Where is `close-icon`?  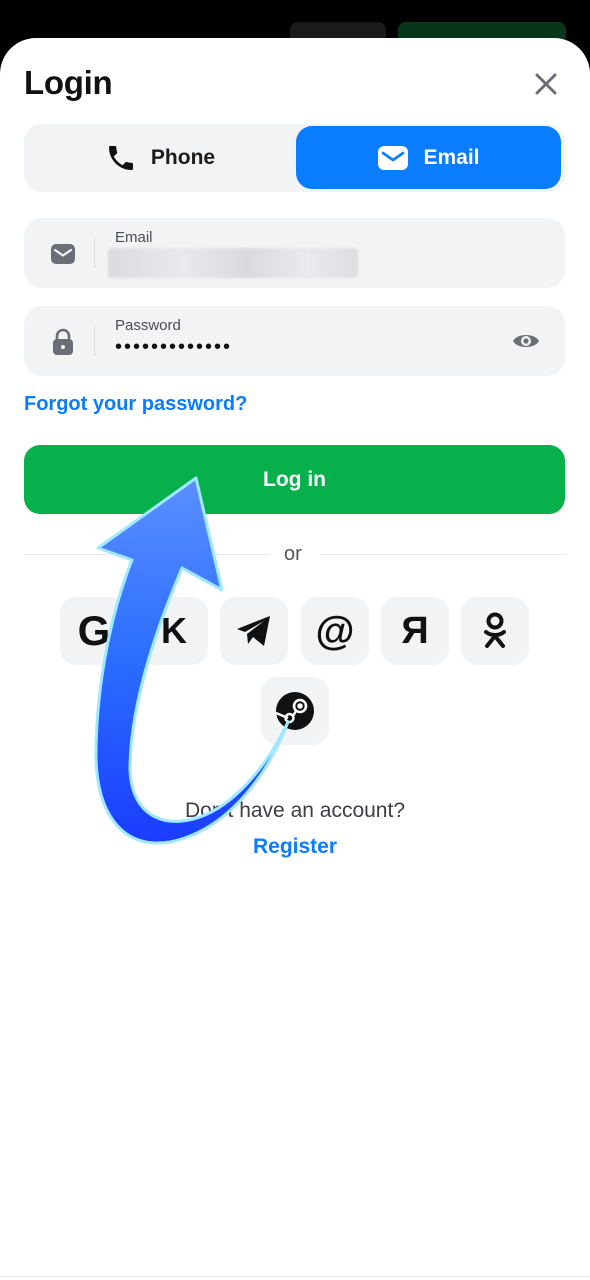
close-icon is located at coordinates (546, 84).